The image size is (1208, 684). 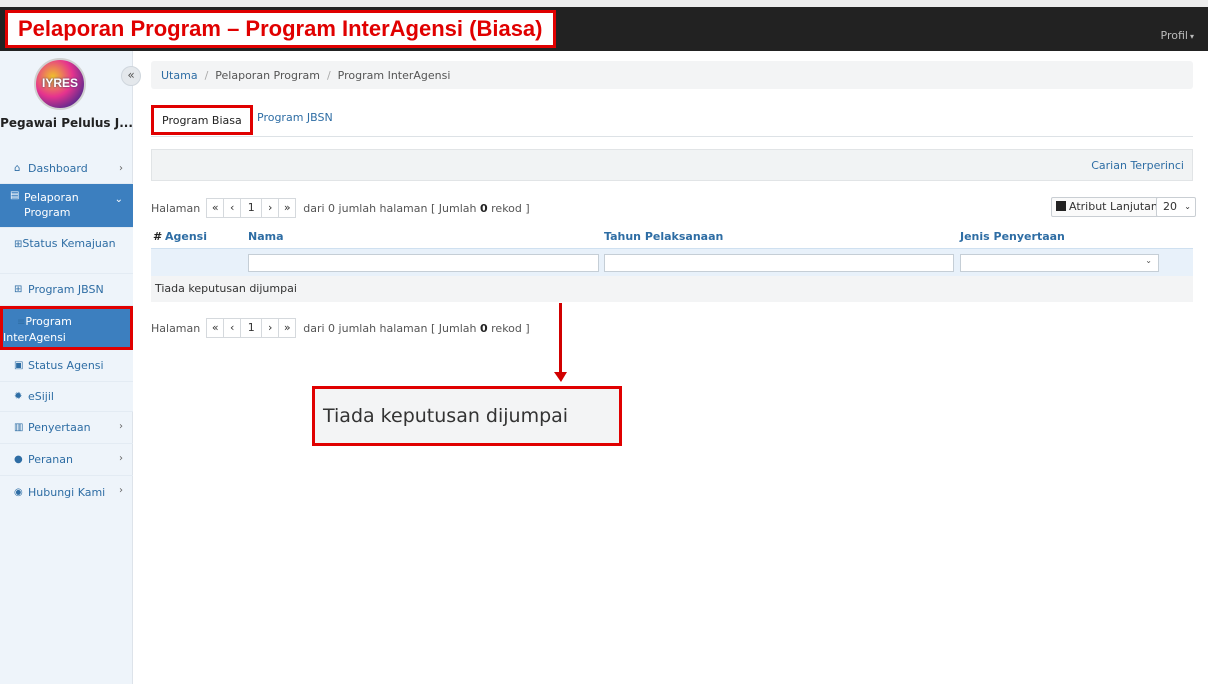 I want to click on sidebar-item-label: Peranan, so click(x=50, y=459).